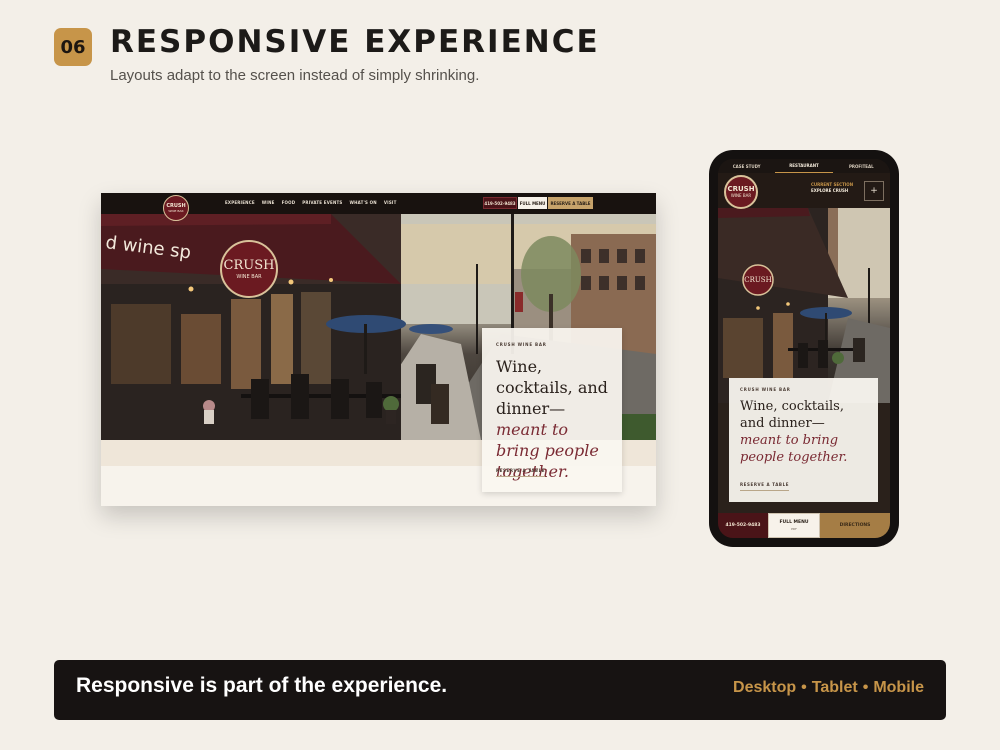  I want to click on nav-item-wine: WINE, so click(268, 202).